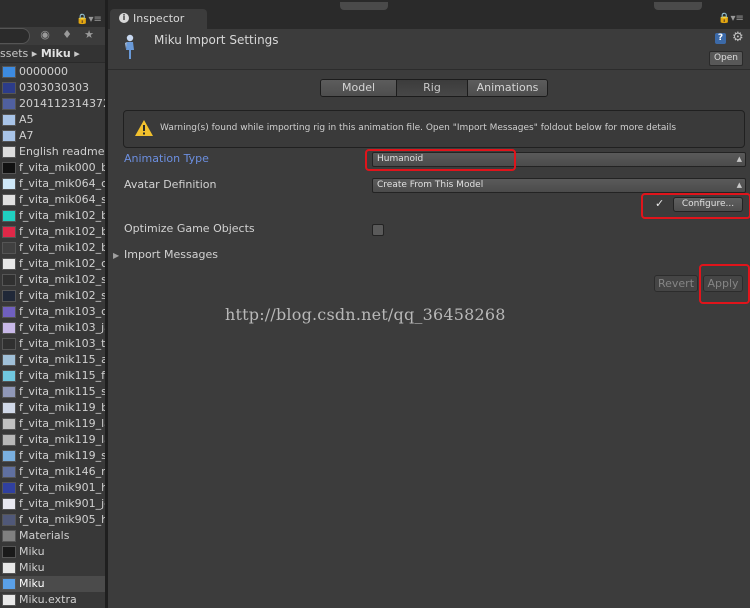  I want to click on list-item: A5, so click(52, 120).